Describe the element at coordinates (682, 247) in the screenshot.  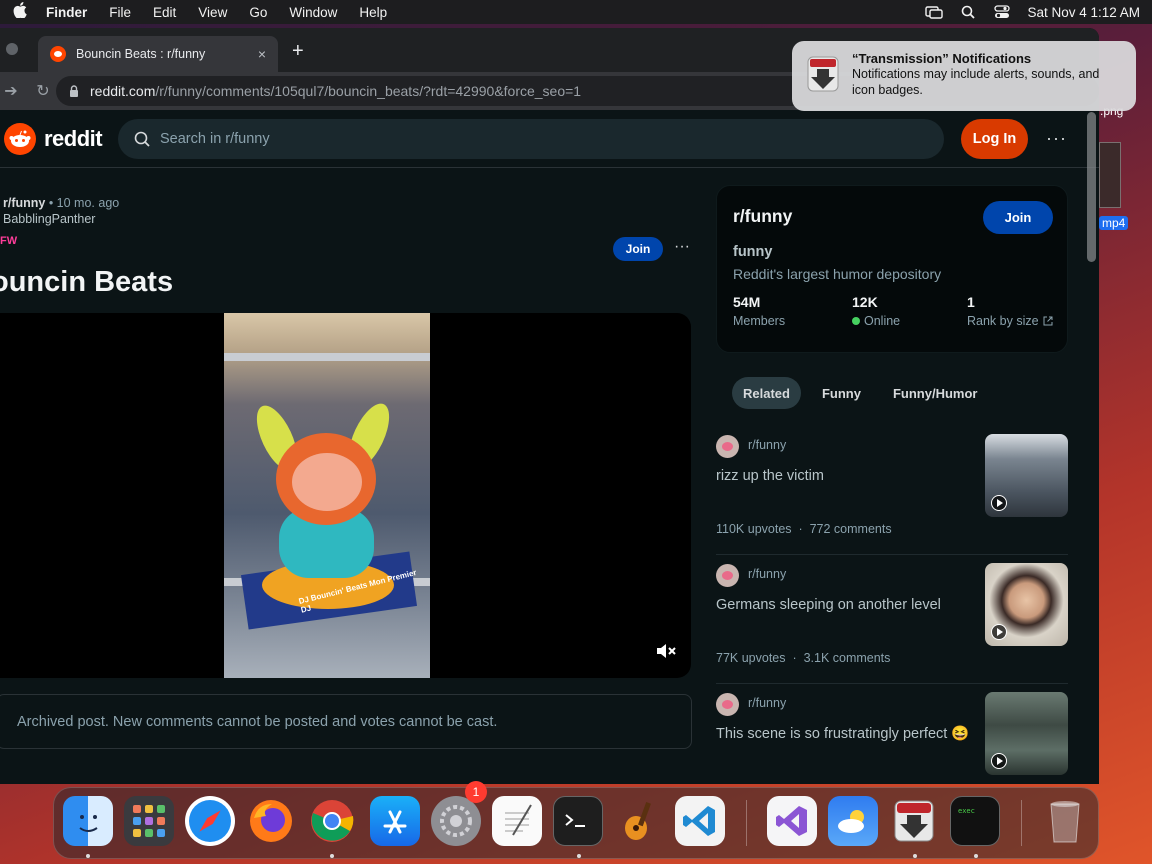
I see `post-more-icon: ···` at that location.